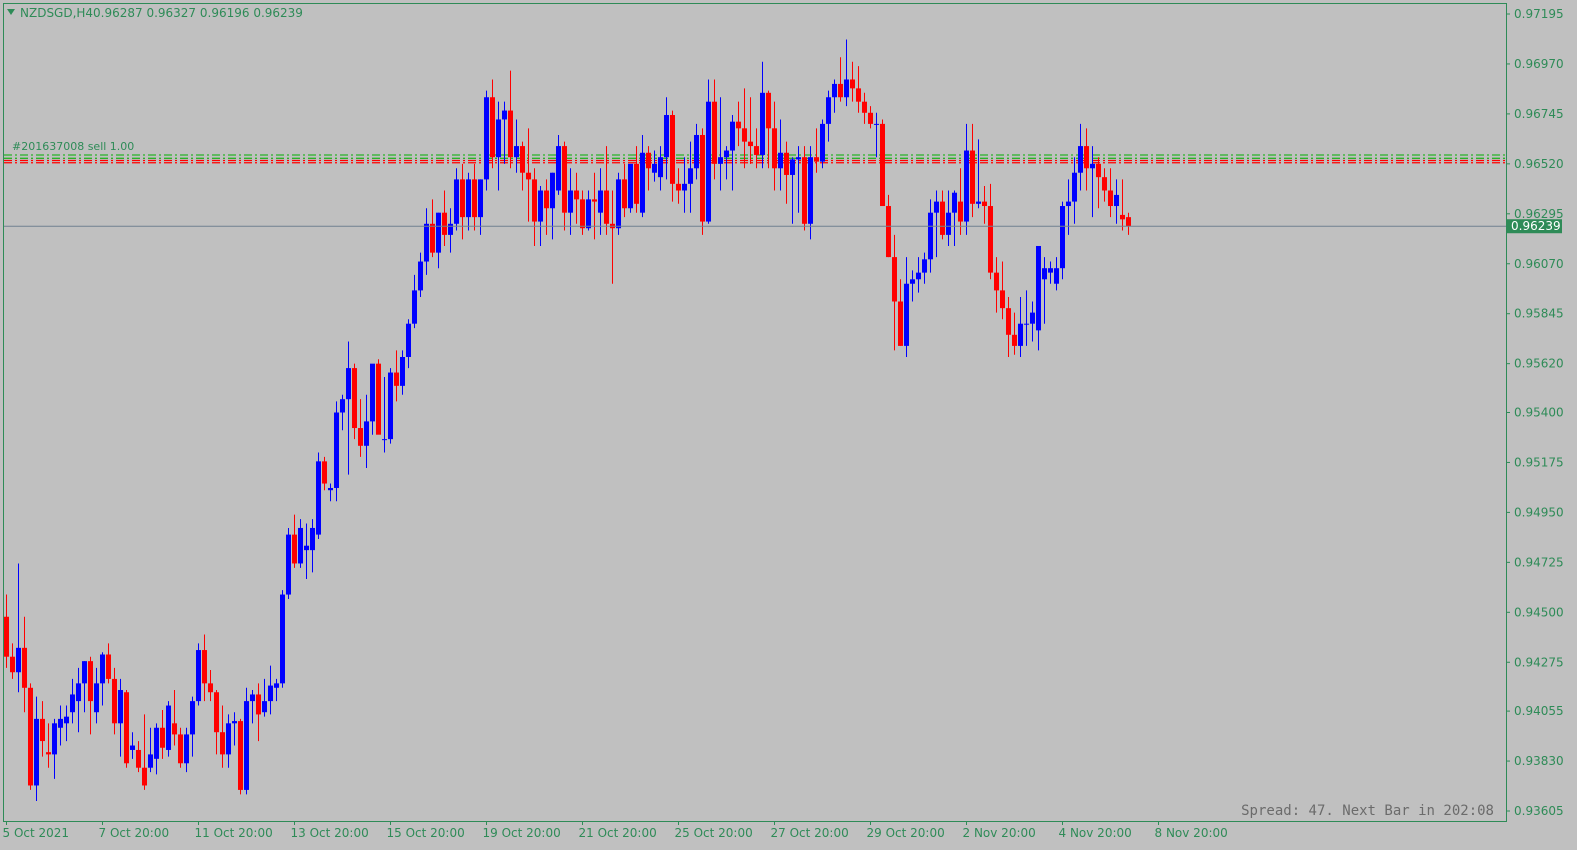  Describe the element at coordinates (1539, 612) in the screenshot. I see `y-tick-label: 0.94500` at that location.